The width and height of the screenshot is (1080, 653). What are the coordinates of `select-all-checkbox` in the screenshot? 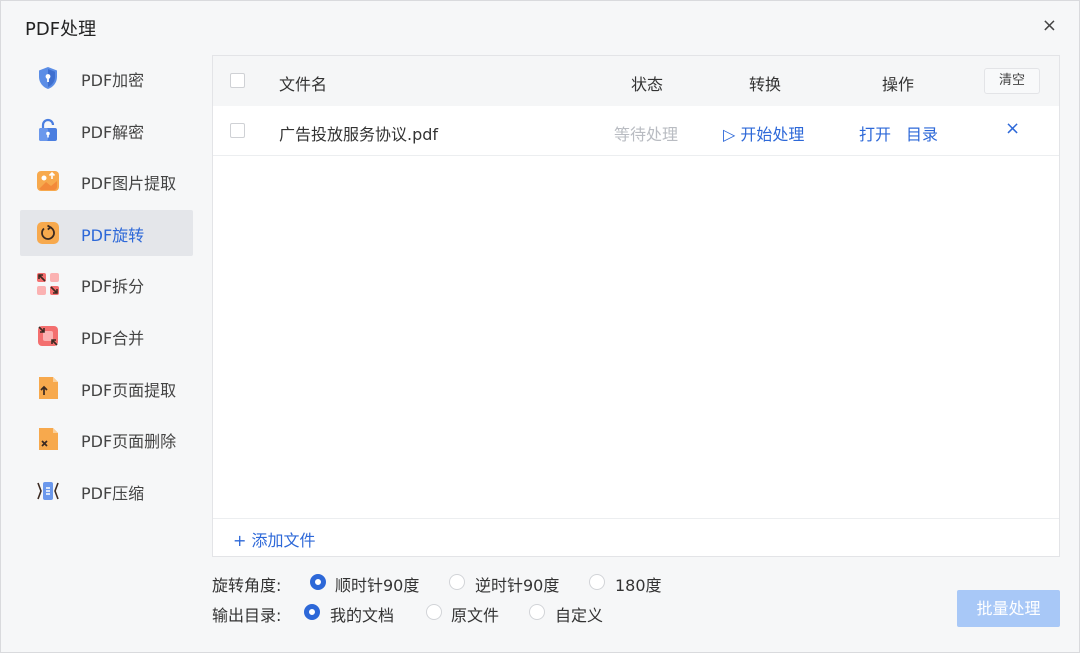 It's located at (237, 80).